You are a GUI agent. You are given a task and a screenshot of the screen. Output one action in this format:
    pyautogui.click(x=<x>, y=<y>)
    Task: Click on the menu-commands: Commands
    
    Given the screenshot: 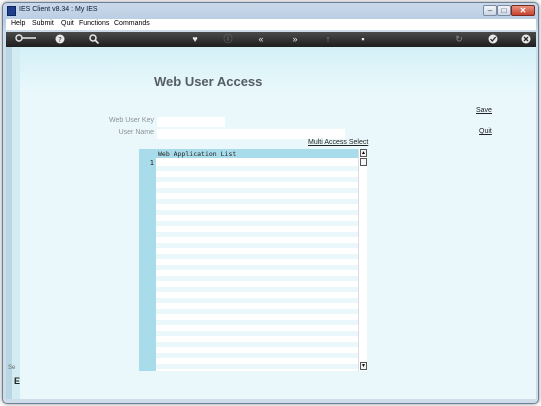 What is the action you would take?
    pyautogui.click(x=132, y=23)
    